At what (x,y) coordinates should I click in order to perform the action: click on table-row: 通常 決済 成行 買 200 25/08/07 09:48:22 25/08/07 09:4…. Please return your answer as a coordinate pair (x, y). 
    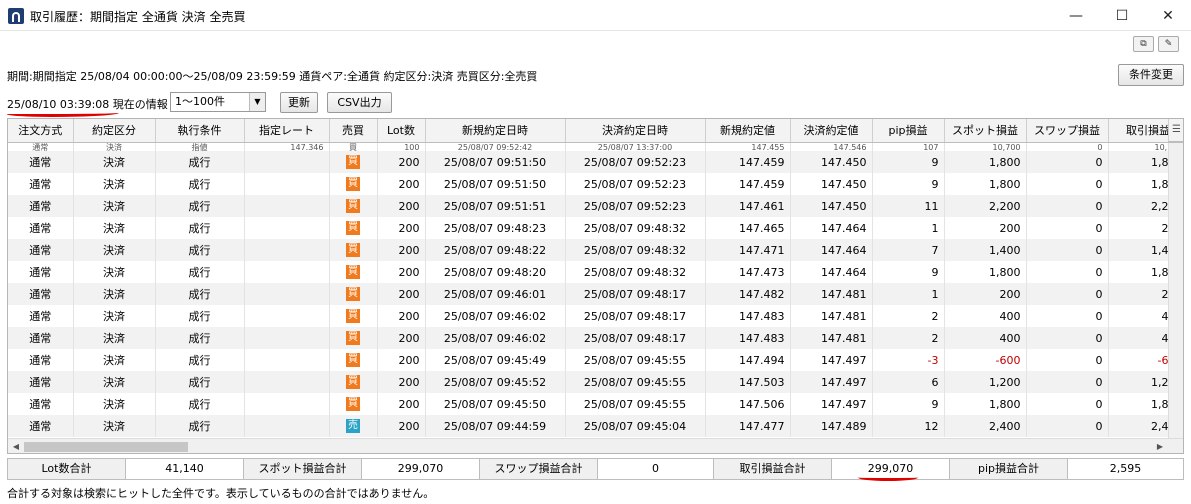
    Looking at the image, I should click on (595, 250).